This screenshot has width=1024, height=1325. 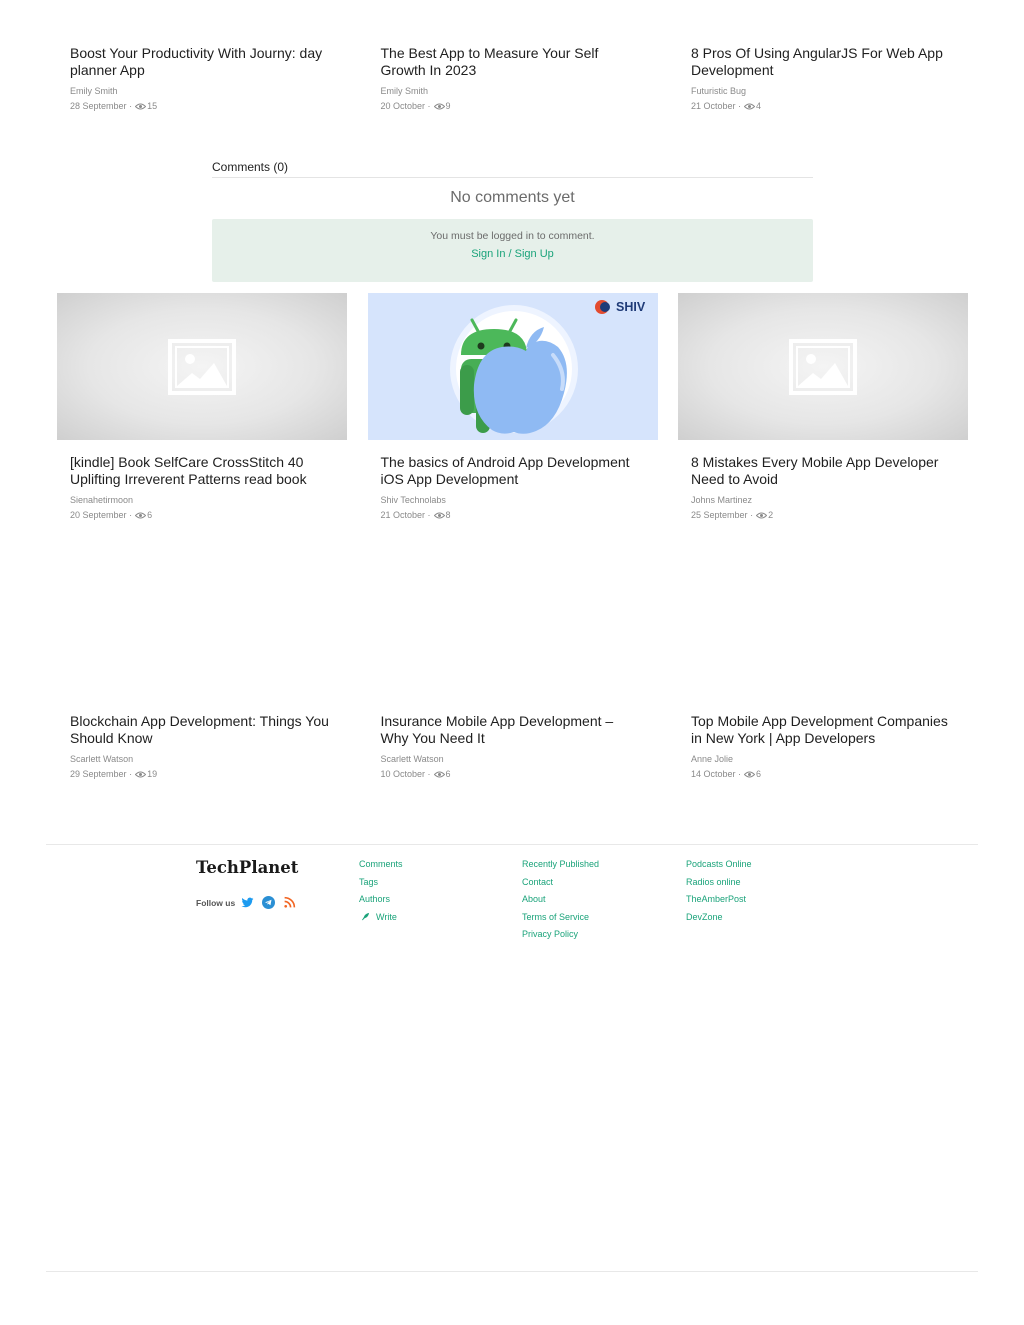 I want to click on comments-heading: Comments (0), so click(x=512, y=169).